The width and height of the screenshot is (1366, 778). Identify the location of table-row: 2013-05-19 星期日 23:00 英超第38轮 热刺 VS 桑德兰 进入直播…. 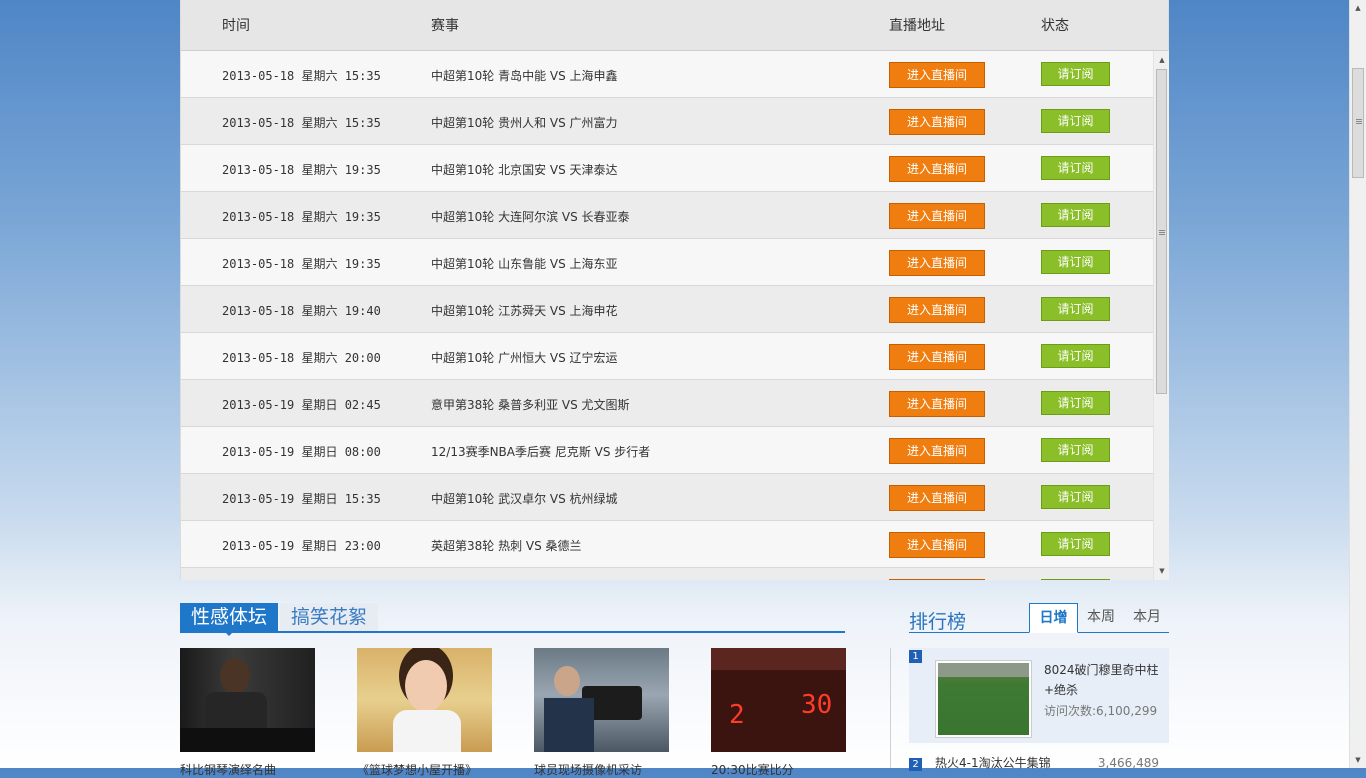
(667, 544).